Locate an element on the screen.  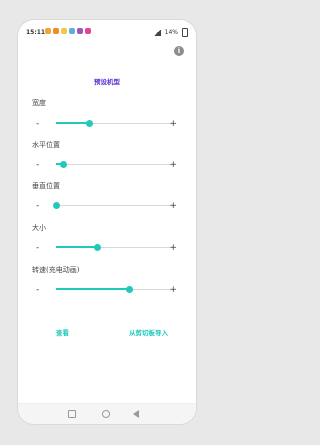
decrease-size-button: - is located at coordinates (37, 248).